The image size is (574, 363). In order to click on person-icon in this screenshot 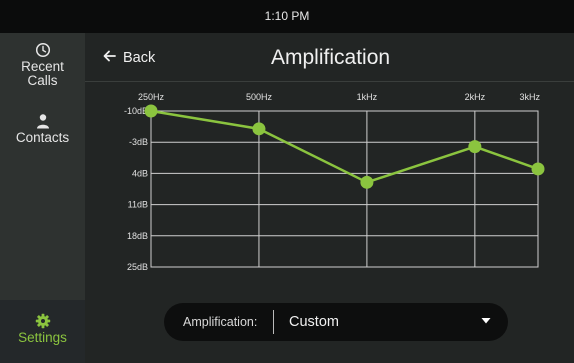, I will do `click(42, 121)`.